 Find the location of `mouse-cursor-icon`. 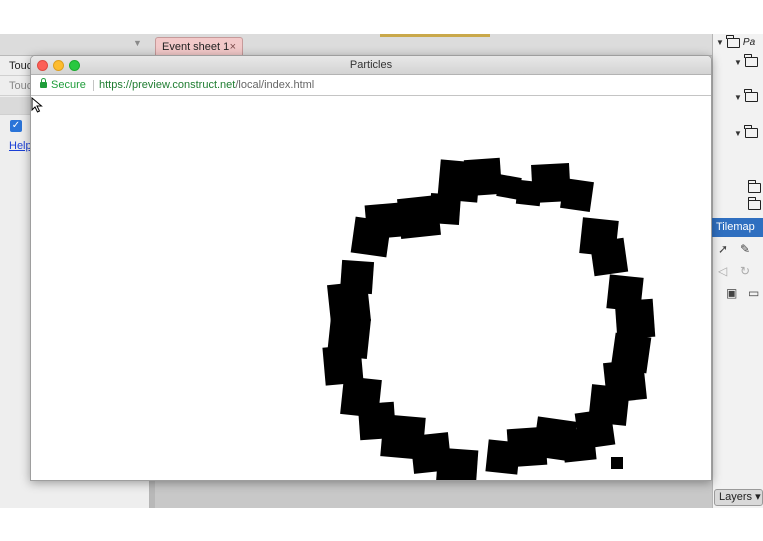

mouse-cursor-icon is located at coordinates (37, 105).